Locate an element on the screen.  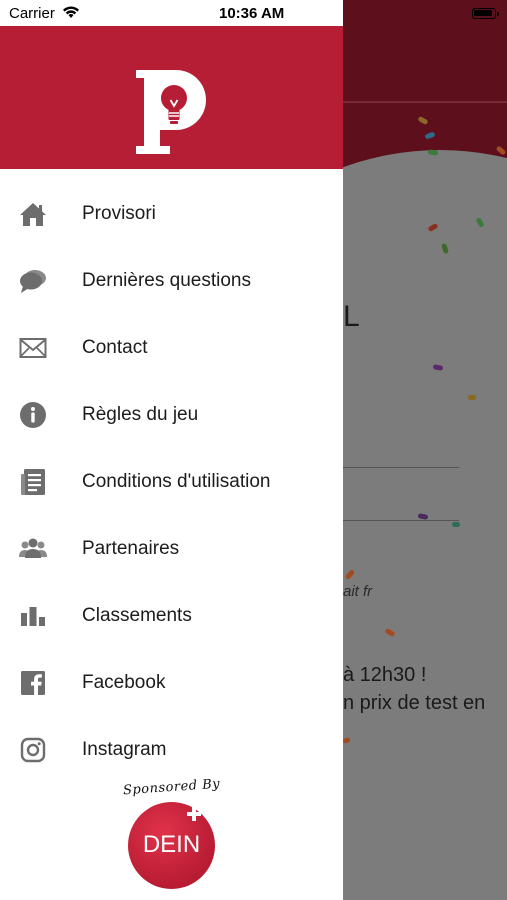
sponsor-name: DEIN is located at coordinates (171, 844).